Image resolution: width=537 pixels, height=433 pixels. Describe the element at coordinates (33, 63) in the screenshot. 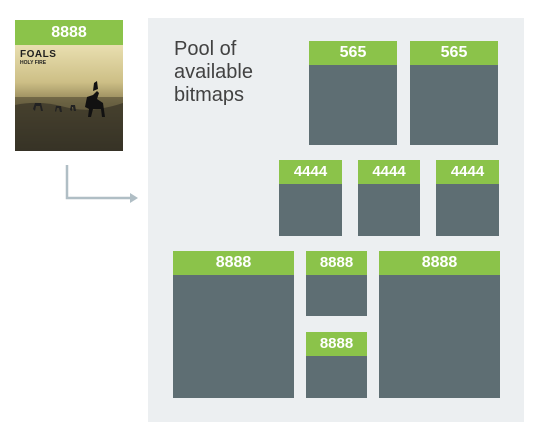

I see `album-title: HOLY FIRE` at that location.